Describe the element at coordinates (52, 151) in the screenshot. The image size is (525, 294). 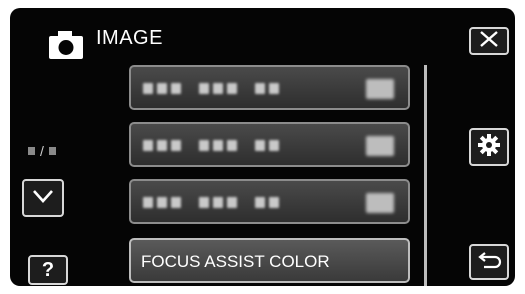
I see `total-pages-blurred` at that location.